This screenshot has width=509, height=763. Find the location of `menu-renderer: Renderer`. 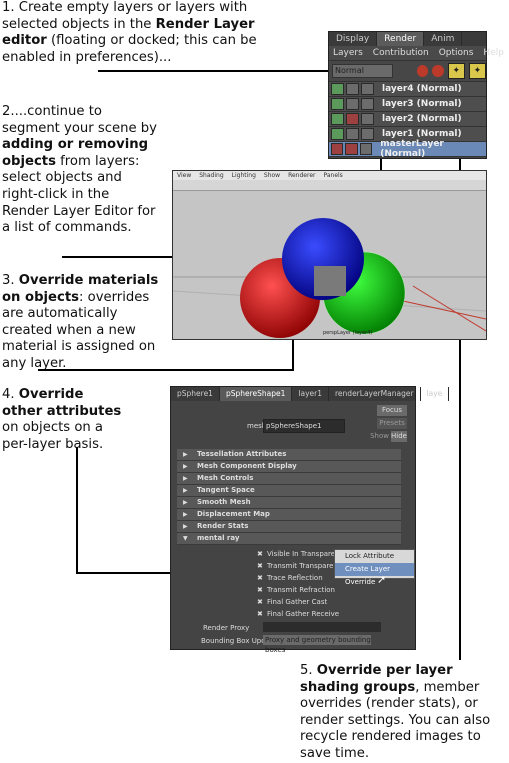

menu-renderer: Renderer is located at coordinates (301, 175).